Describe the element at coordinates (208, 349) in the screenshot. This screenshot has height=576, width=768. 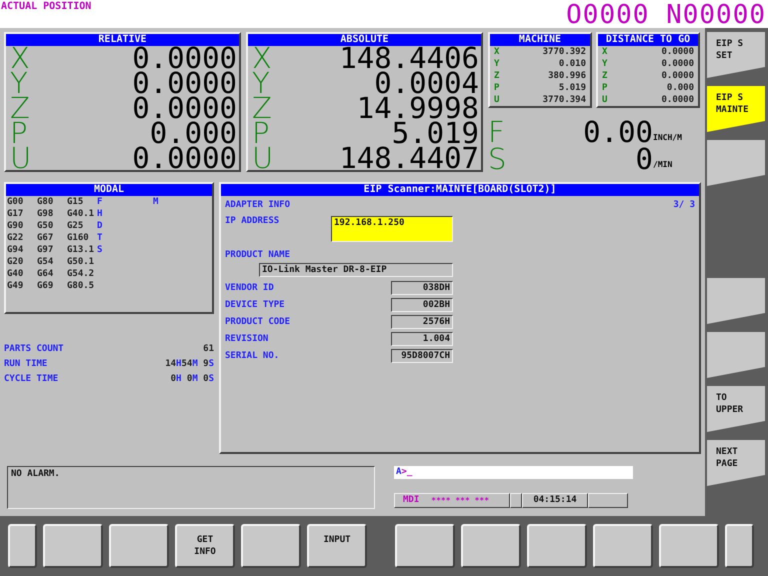
I see `counter-value: 61` at that location.